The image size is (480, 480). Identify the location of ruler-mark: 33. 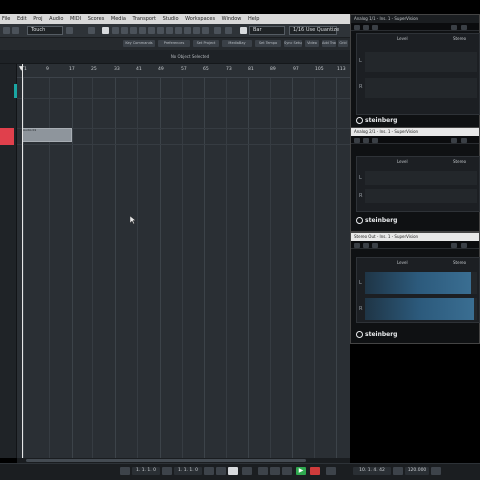
(117, 69).